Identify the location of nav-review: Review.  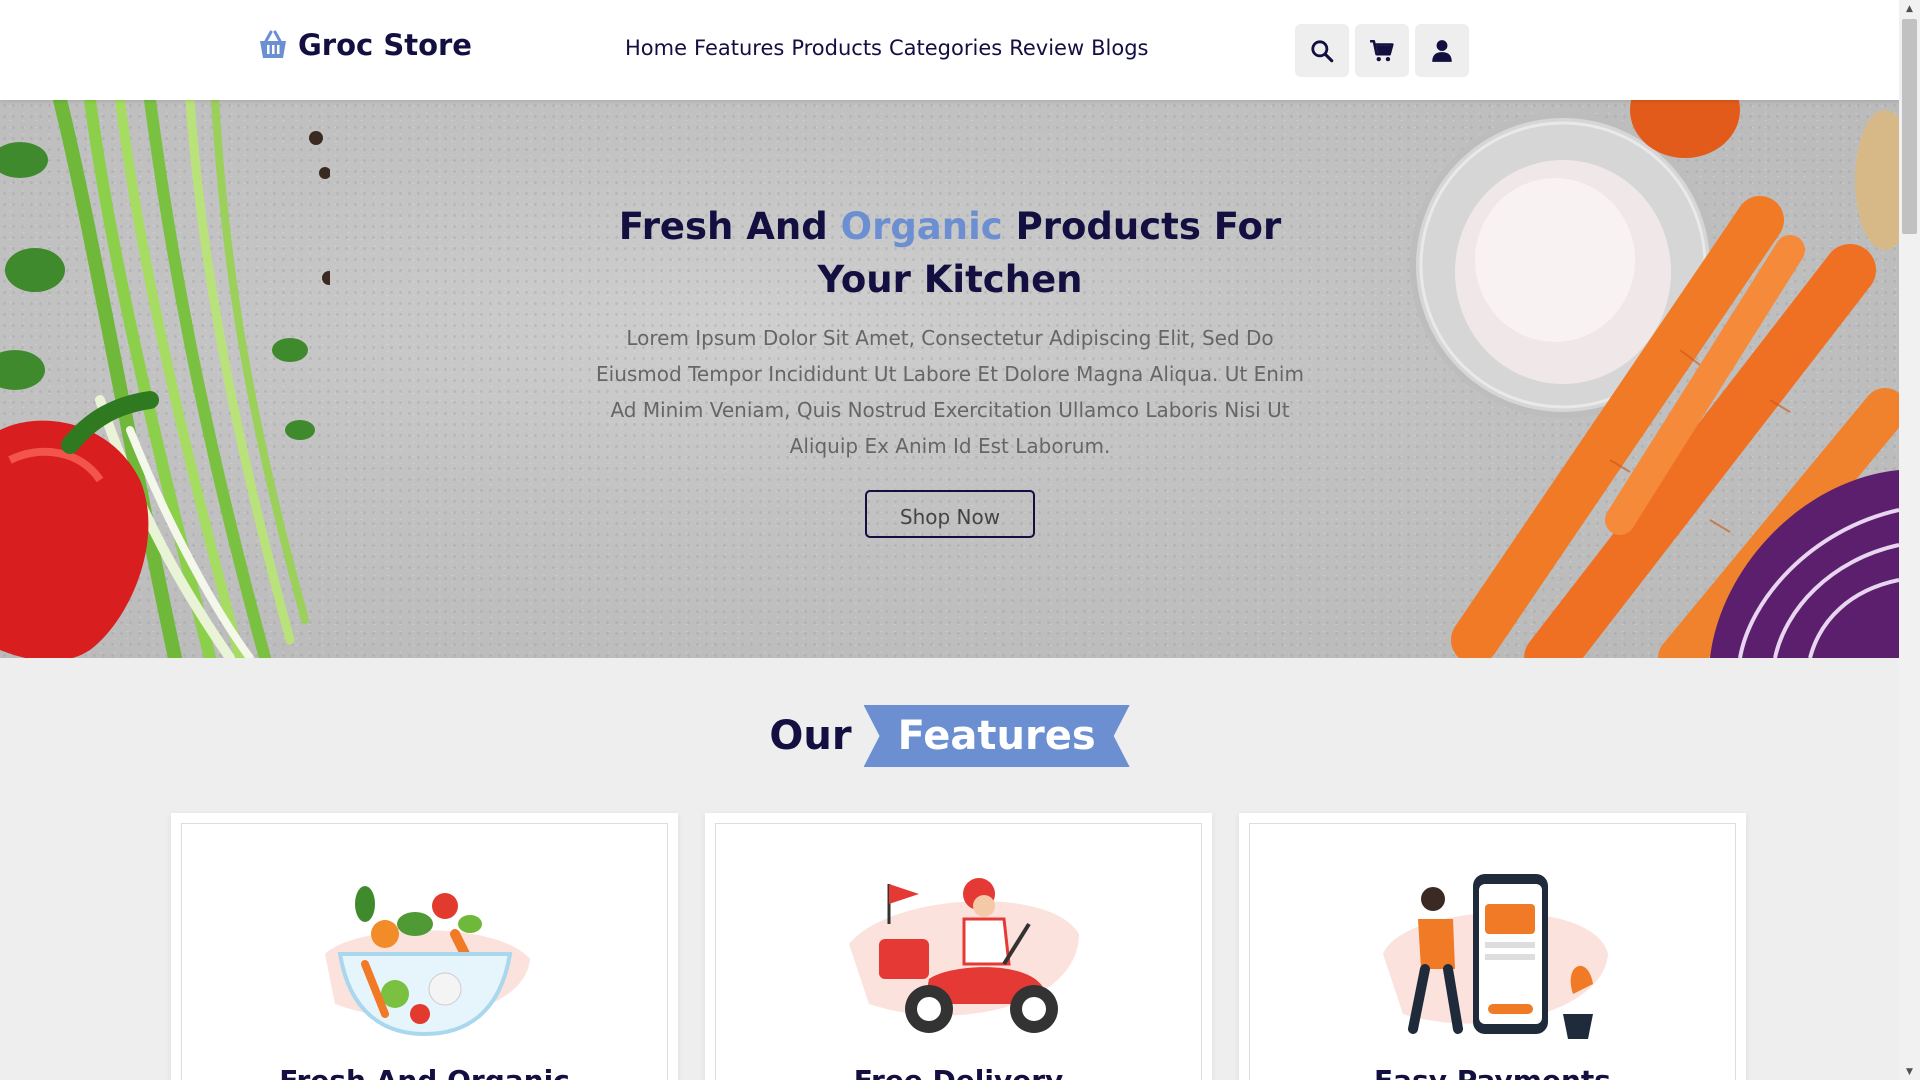
(1046, 48).